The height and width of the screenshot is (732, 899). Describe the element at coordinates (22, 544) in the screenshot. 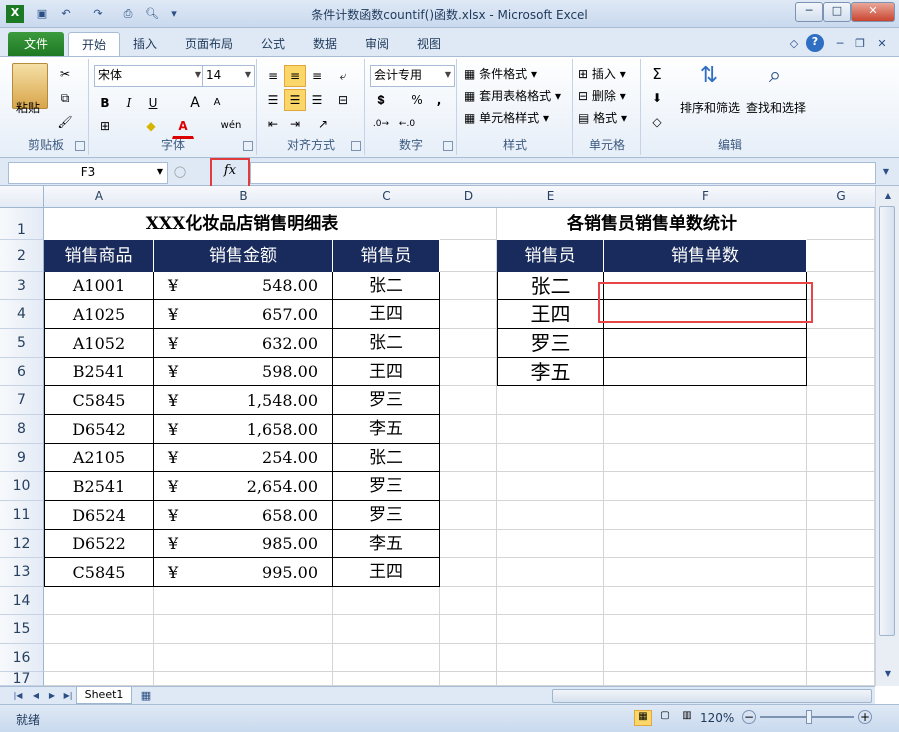

I see `row-header-12: 12` at that location.